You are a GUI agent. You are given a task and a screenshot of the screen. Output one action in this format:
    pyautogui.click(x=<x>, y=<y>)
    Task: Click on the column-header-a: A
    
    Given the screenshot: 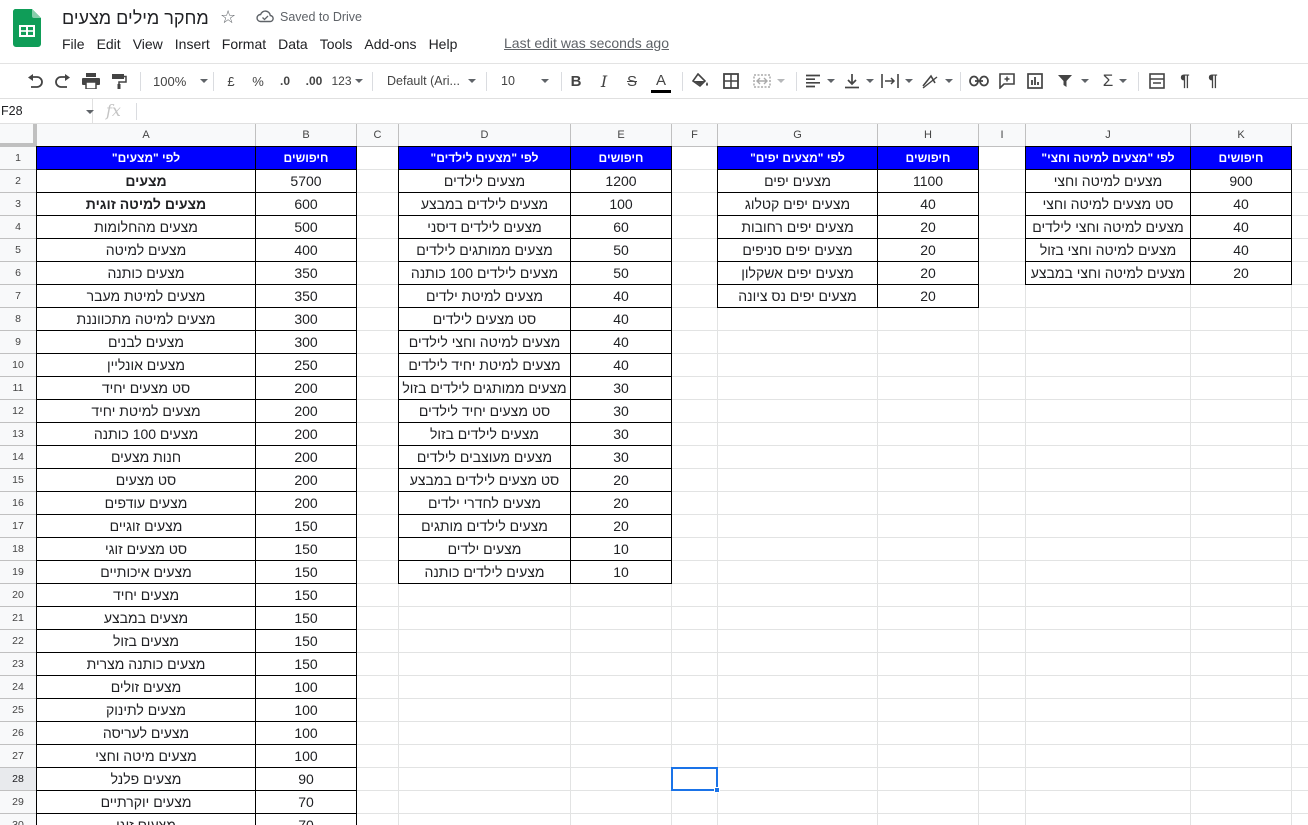 What is the action you would take?
    pyautogui.click(x=146, y=135)
    